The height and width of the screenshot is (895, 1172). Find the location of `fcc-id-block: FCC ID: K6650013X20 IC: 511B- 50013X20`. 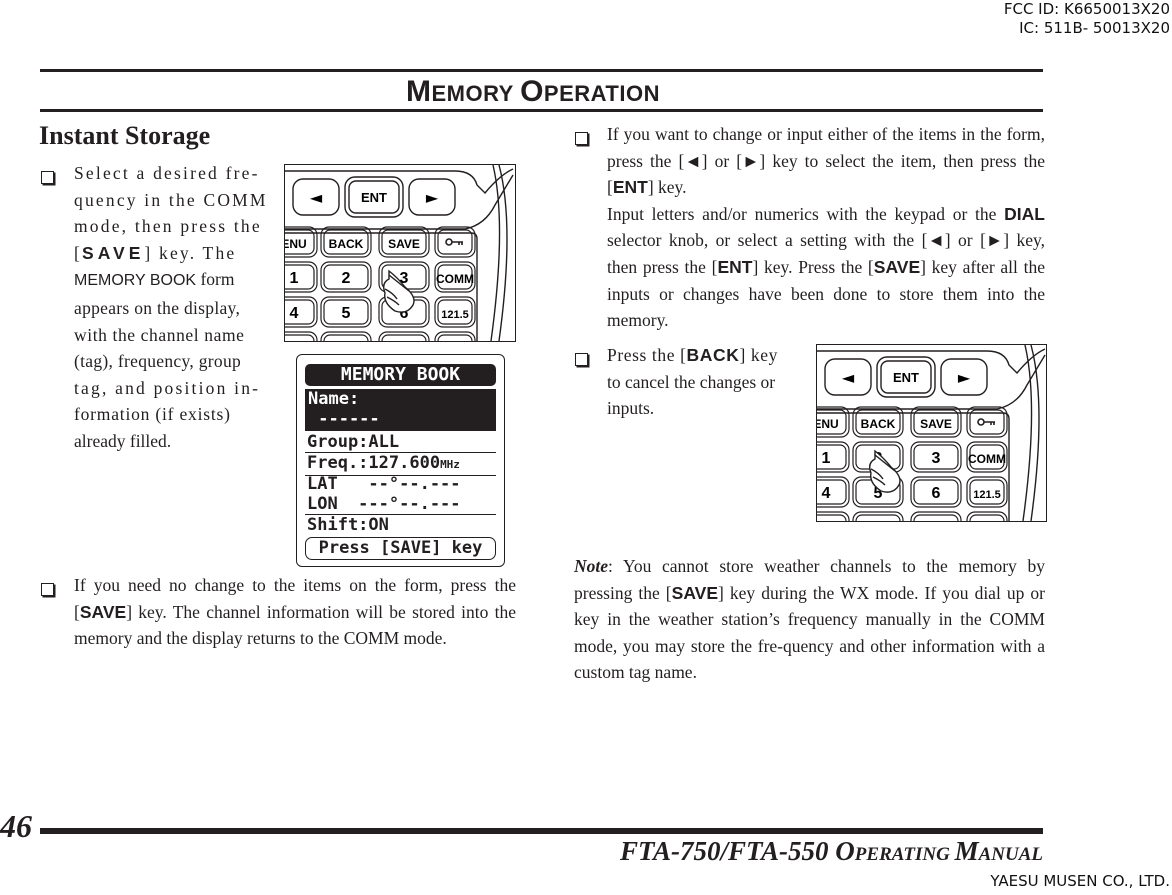

fcc-id-block: FCC ID: K6650013X20 IC: 511B- 50013X20 is located at coordinates (1087, 19).